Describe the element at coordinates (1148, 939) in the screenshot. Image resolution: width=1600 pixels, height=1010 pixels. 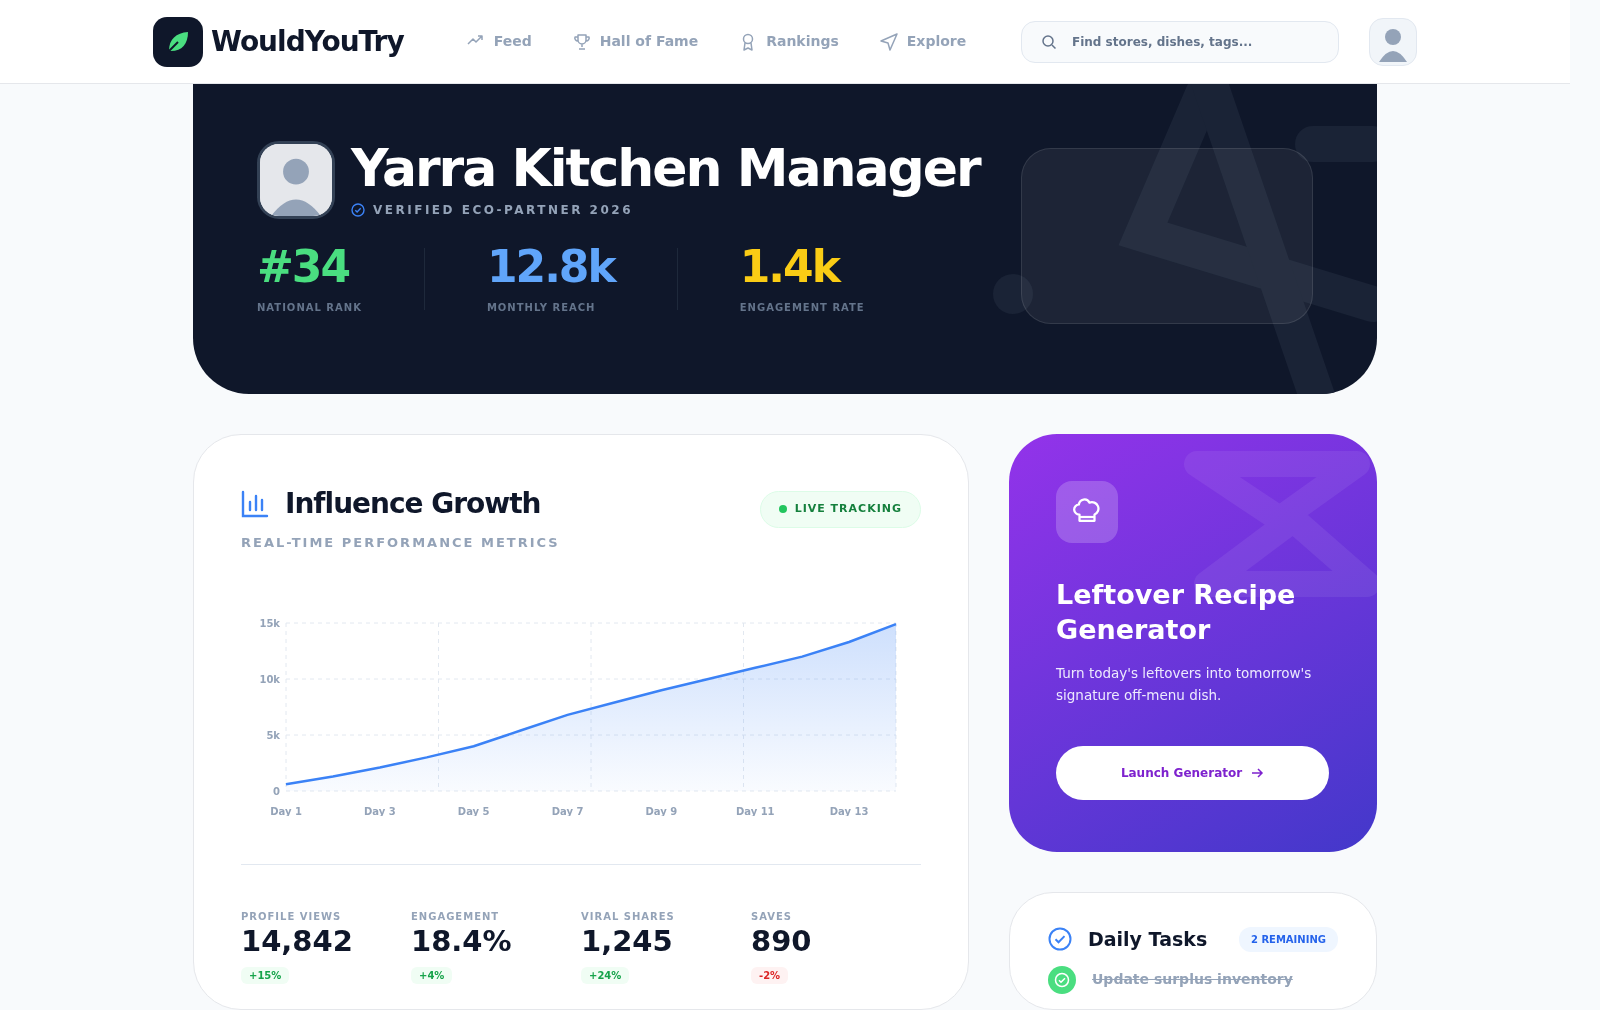
I see `tasks-title: Daily Tasks` at that location.